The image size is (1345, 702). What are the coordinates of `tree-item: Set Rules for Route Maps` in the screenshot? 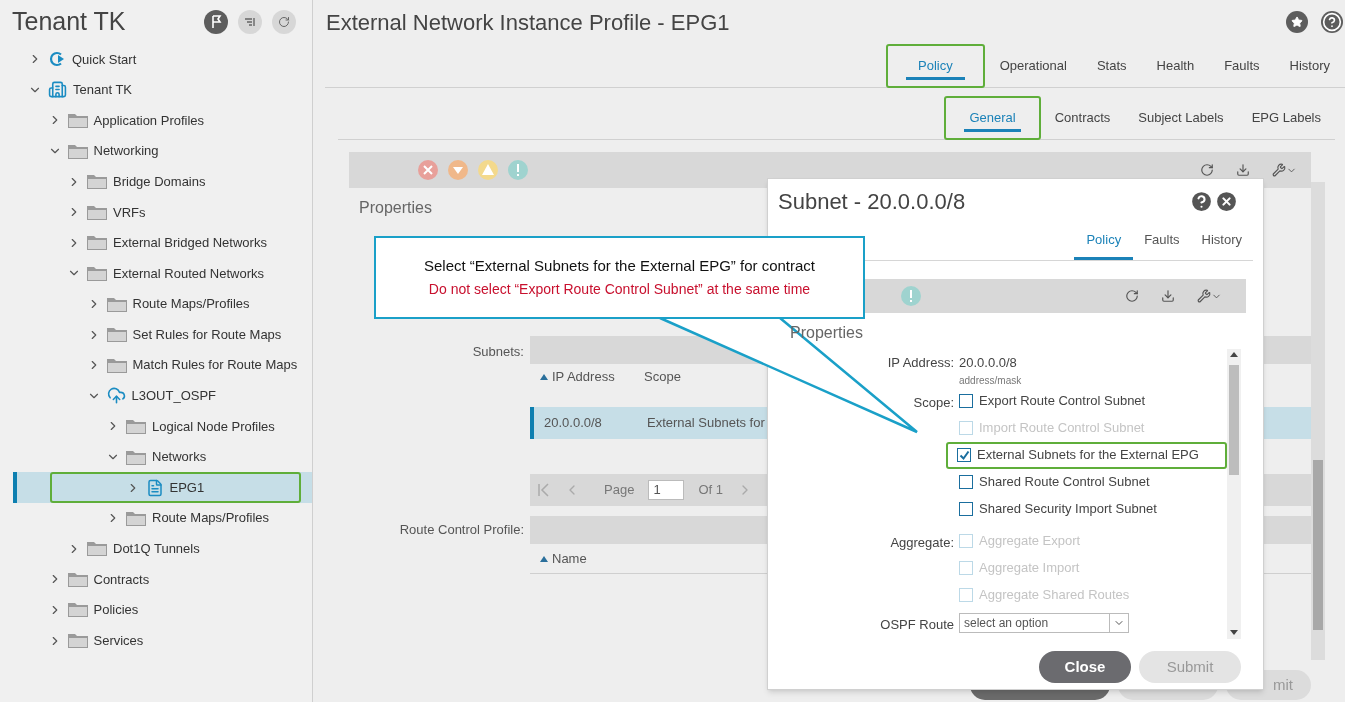 It's located at (156, 334).